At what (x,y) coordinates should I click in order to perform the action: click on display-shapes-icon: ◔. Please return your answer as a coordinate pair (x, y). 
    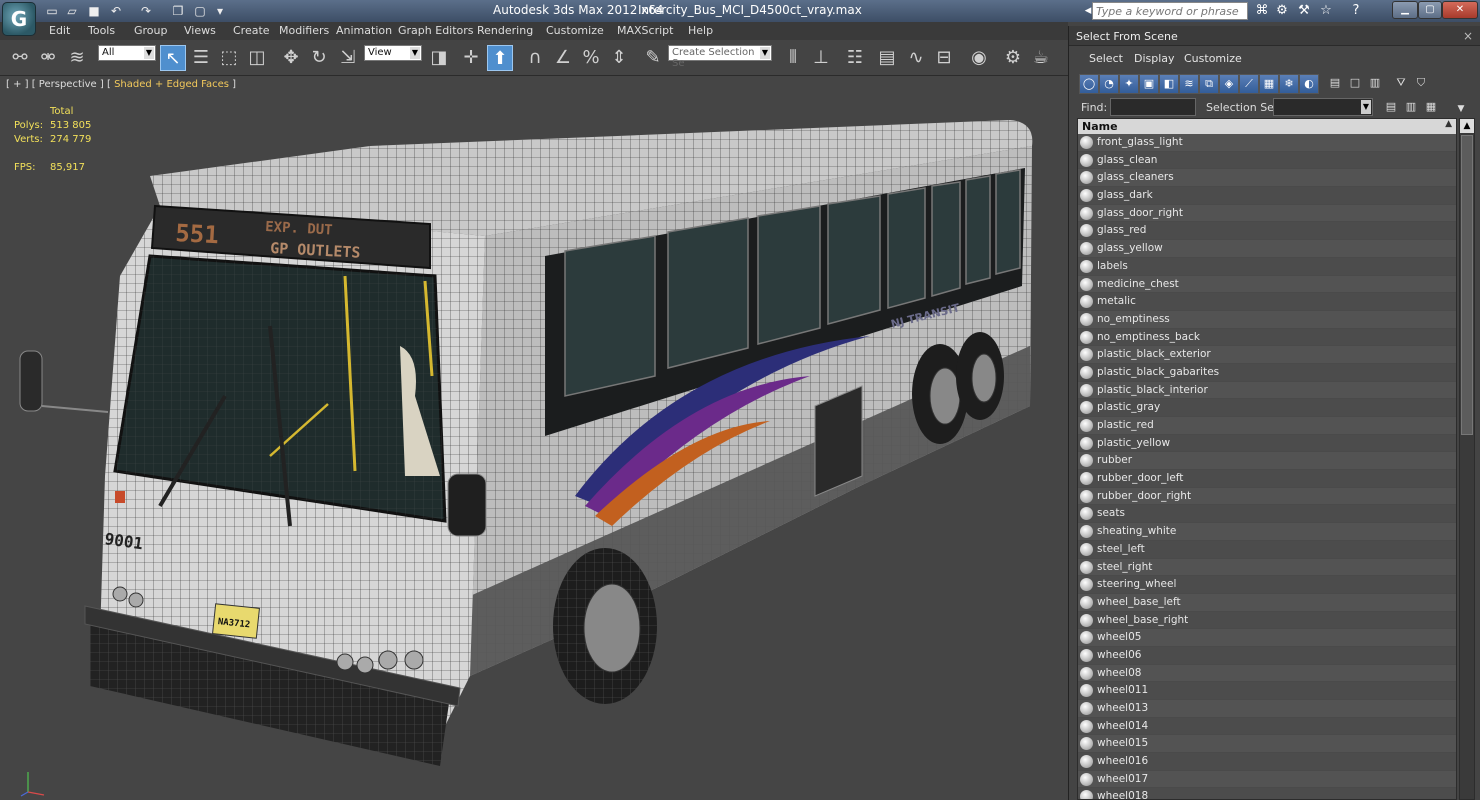
    Looking at the image, I should click on (1109, 84).